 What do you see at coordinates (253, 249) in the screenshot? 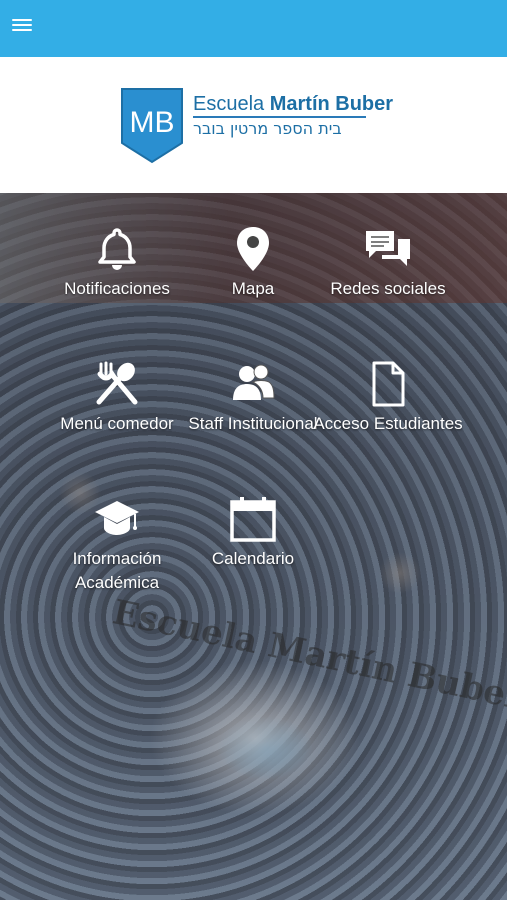
I see `map-pin-icon` at bounding box center [253, 249].